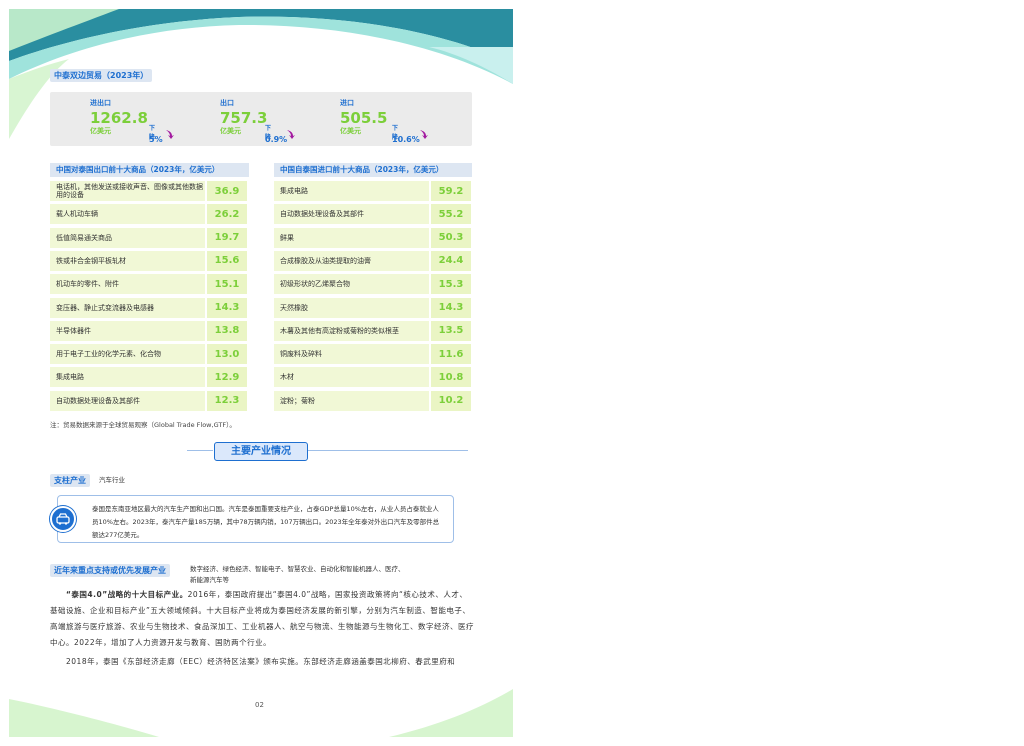 This screenshot has width=1024, height=746. Describe the element at coordinates (110, 570) in the screenshot. I see `emerging-industry-title: 近年来重点支持或优先发展产业` at that location.